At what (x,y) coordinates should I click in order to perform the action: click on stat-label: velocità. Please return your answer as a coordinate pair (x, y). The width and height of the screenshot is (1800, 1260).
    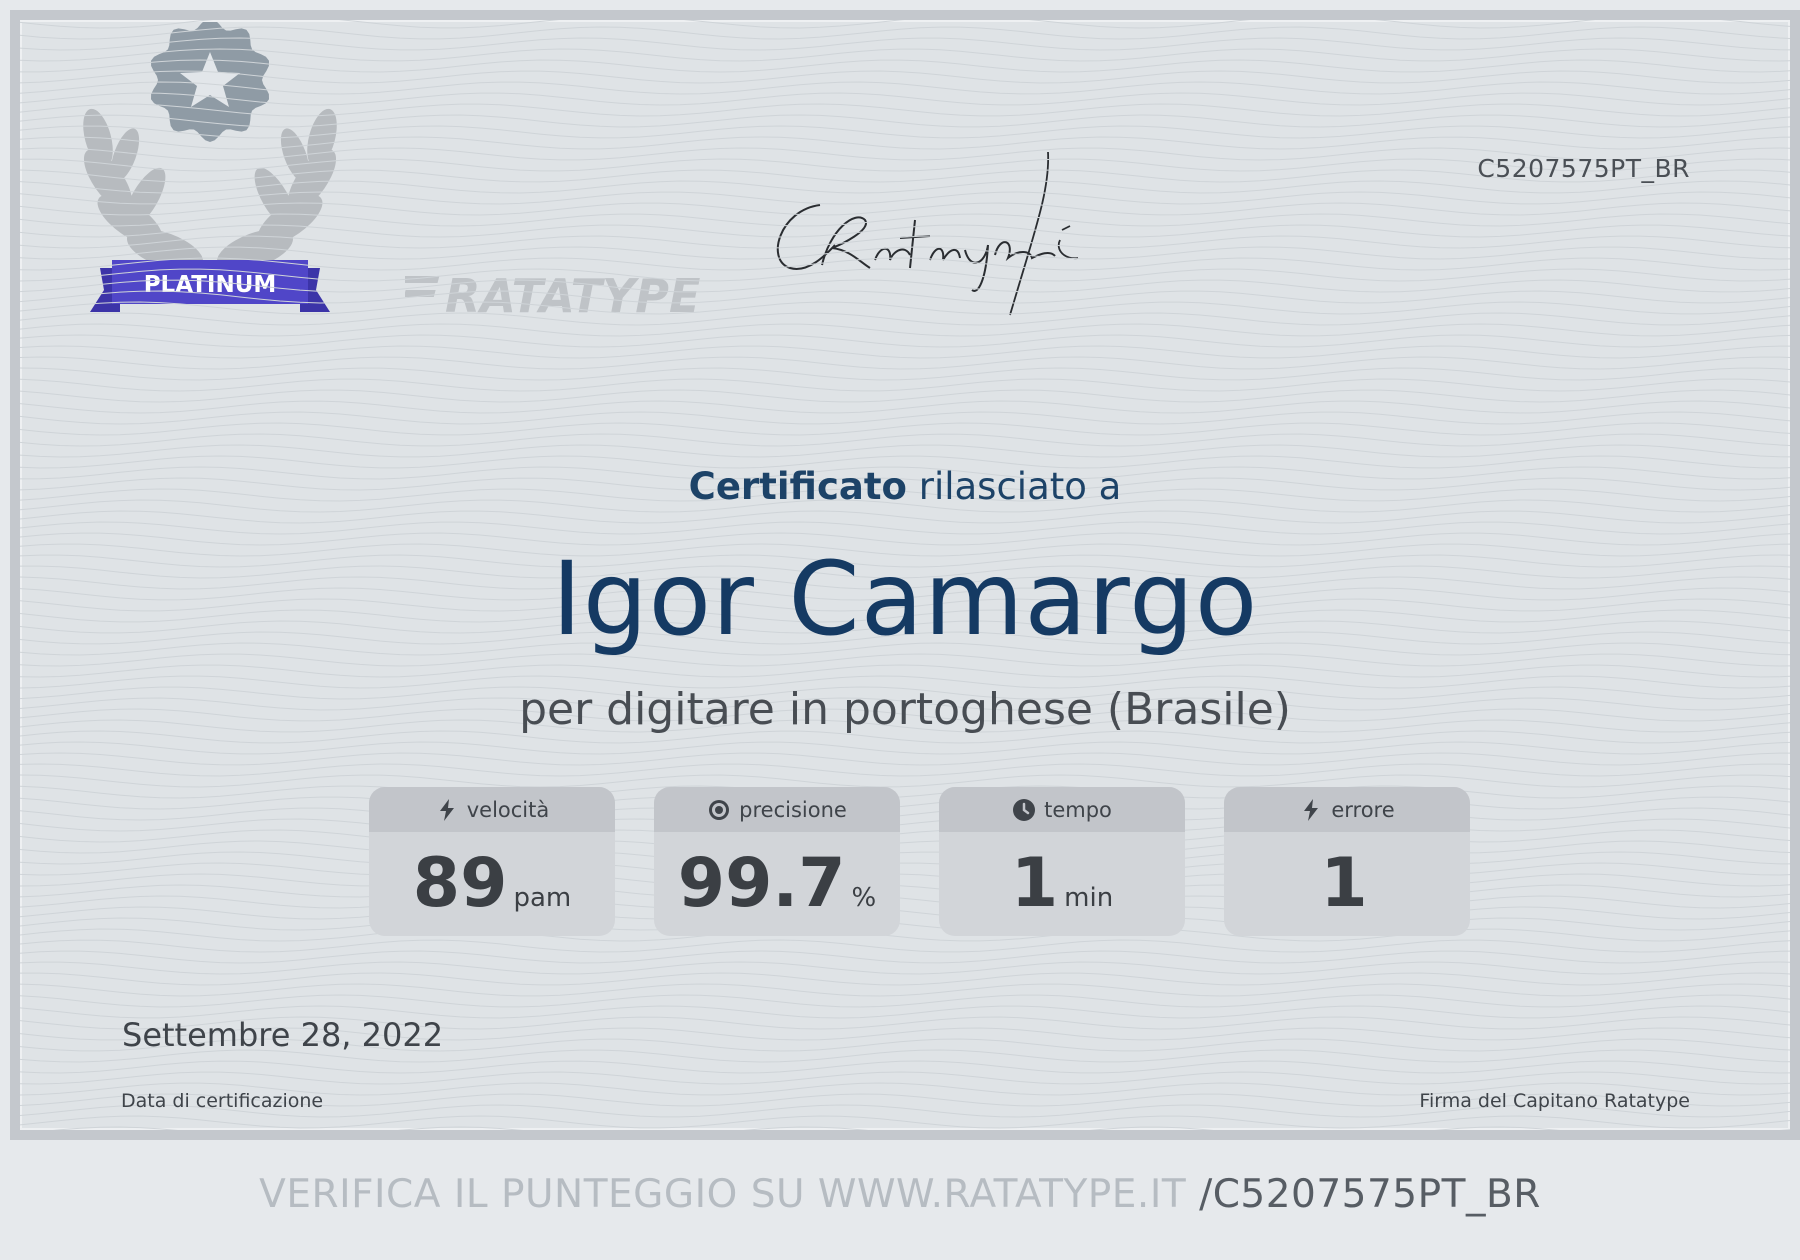
    Looking at the image, I should click on (508, 809).